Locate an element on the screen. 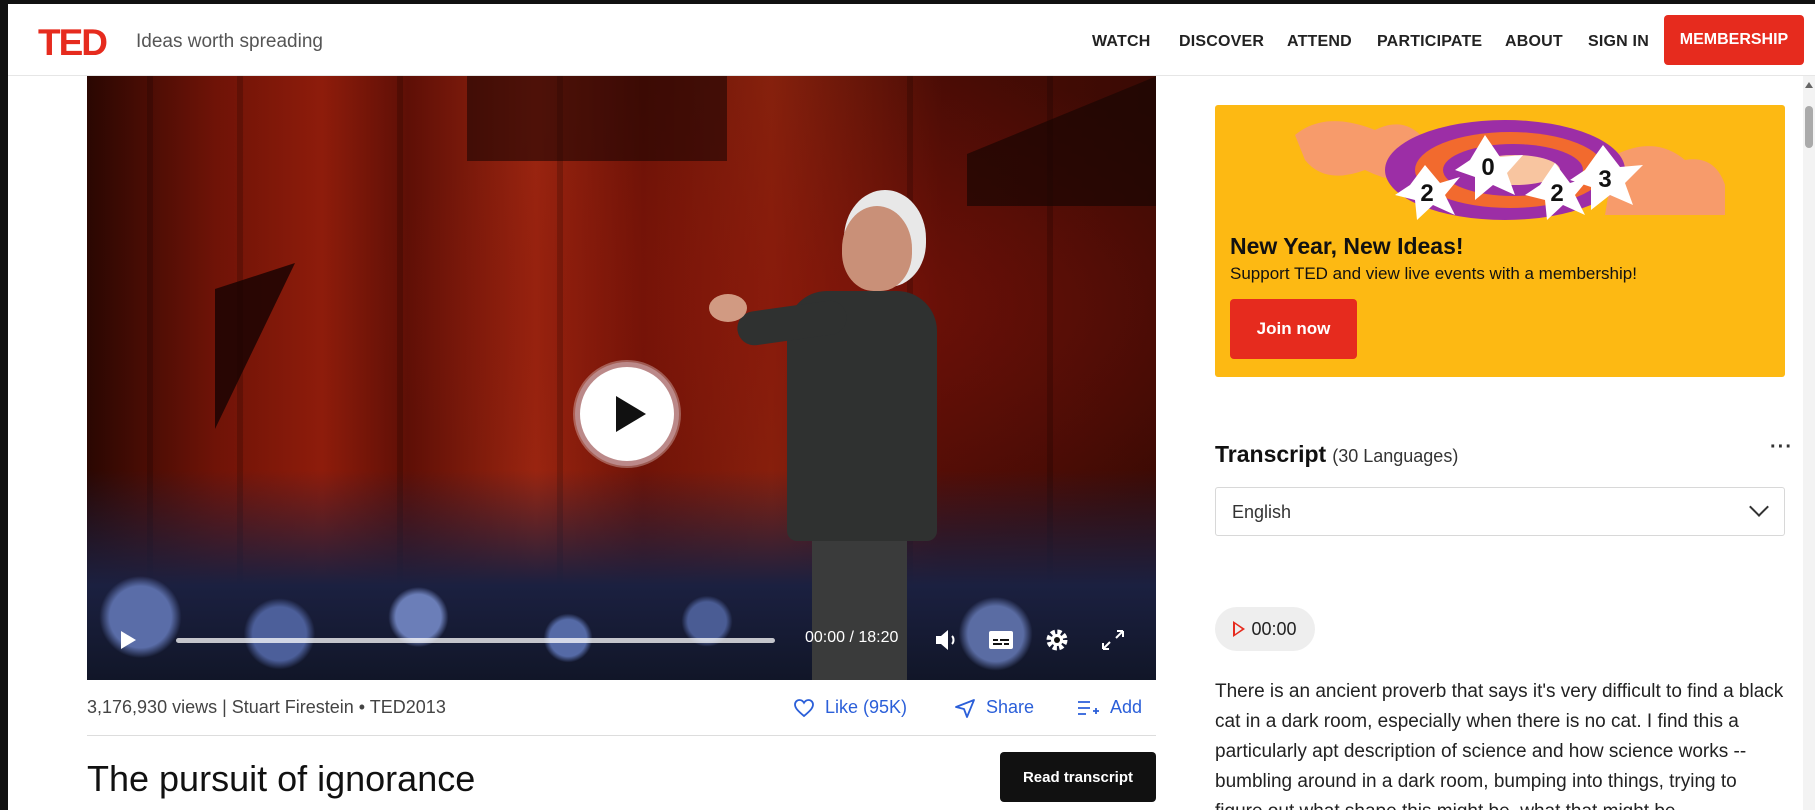 This screenshot has height=810, width=1815. year-digit: 0 is located at coordinates (1487, 167).